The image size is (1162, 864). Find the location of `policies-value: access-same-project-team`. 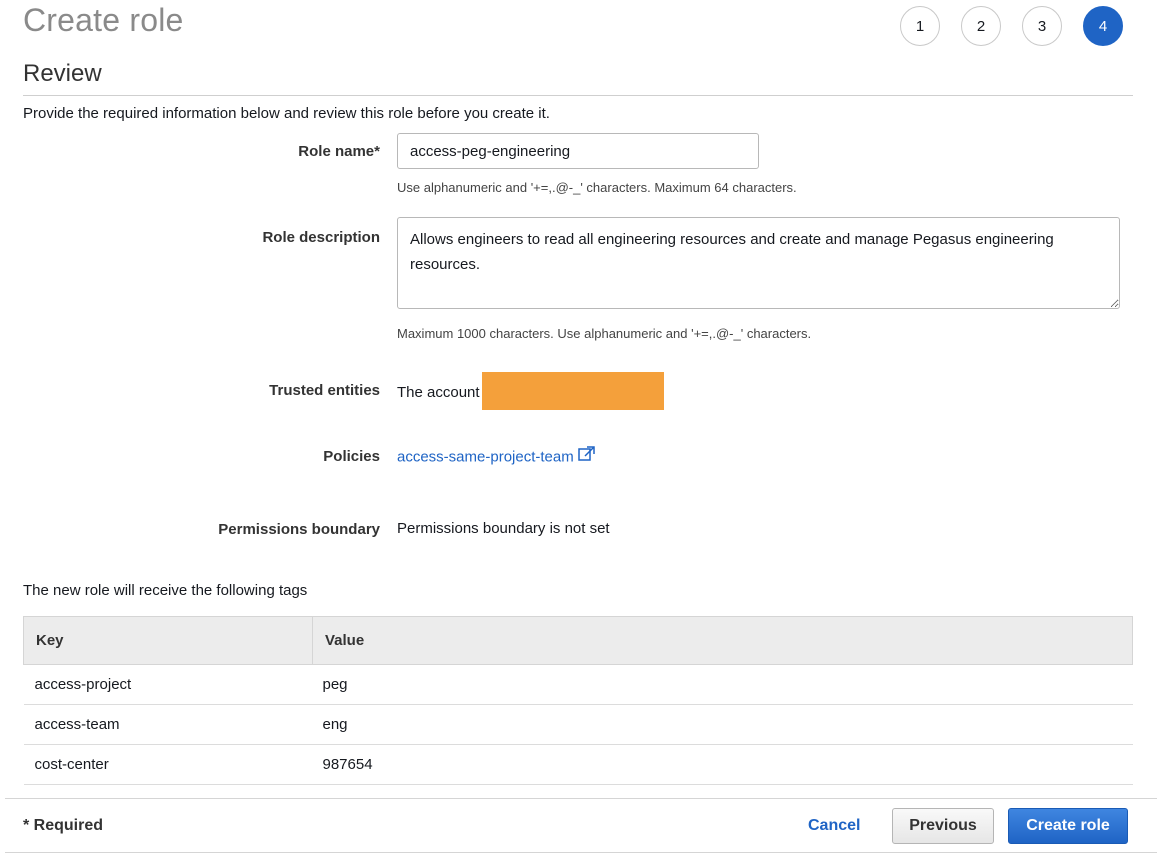

policies-value: access-same-project-team is located at coordinates (496, 456).